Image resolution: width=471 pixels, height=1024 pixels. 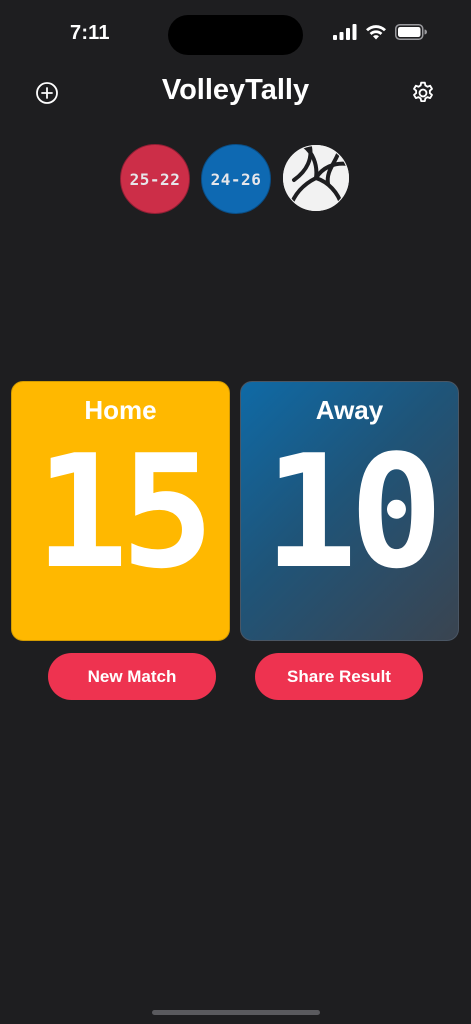 I want to click on settings-button, so click(x=423, y=93).